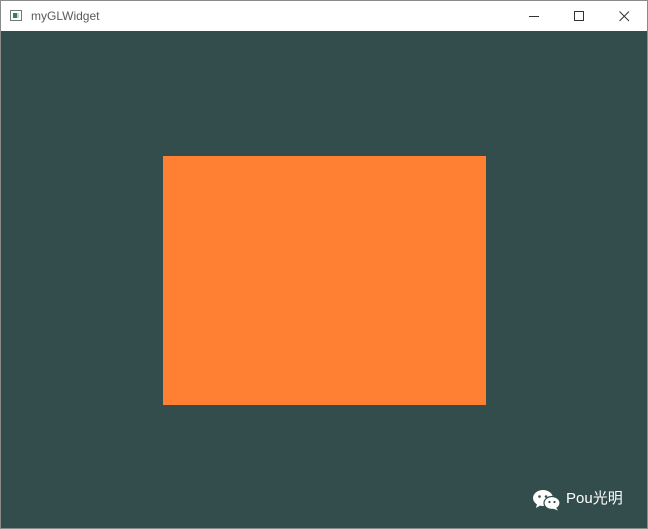 The height and width of the screenshot is (529, 648). What do you see at coordinates (547, 500) in the screenshot?
I see `wechat-icon` at bounding box center [547, 500].